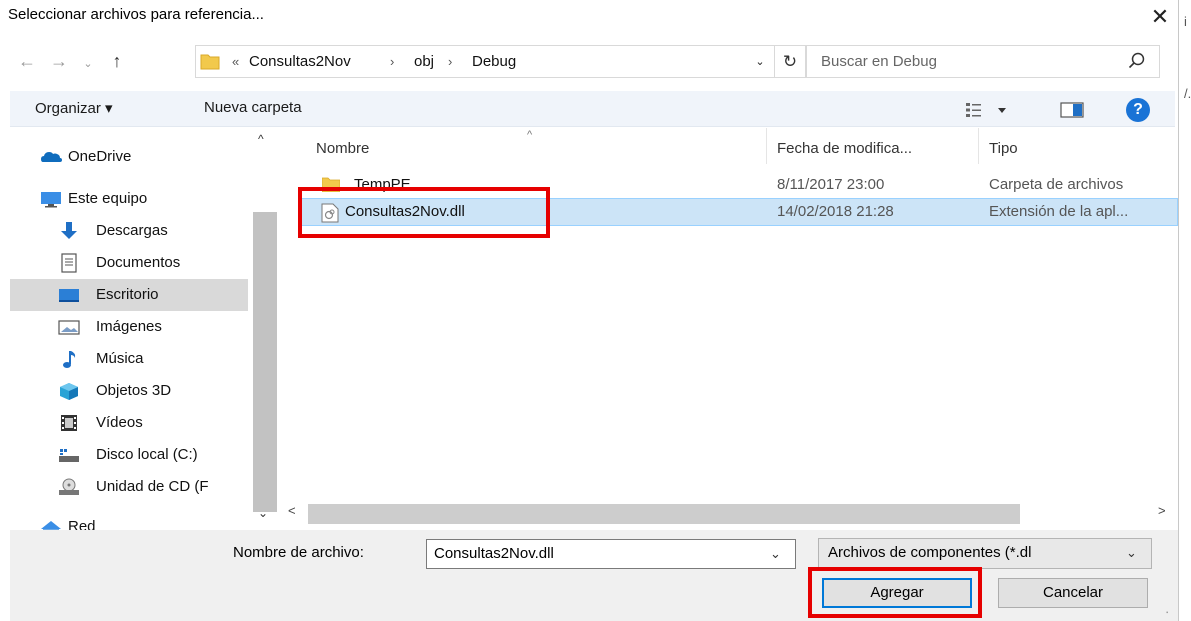 The width and height of the screenshot is (1191, 621). Describe the element at coordinates (494, 553) in the screenshot. I see `filename-value: Consultas2Nov.dll` at that location.